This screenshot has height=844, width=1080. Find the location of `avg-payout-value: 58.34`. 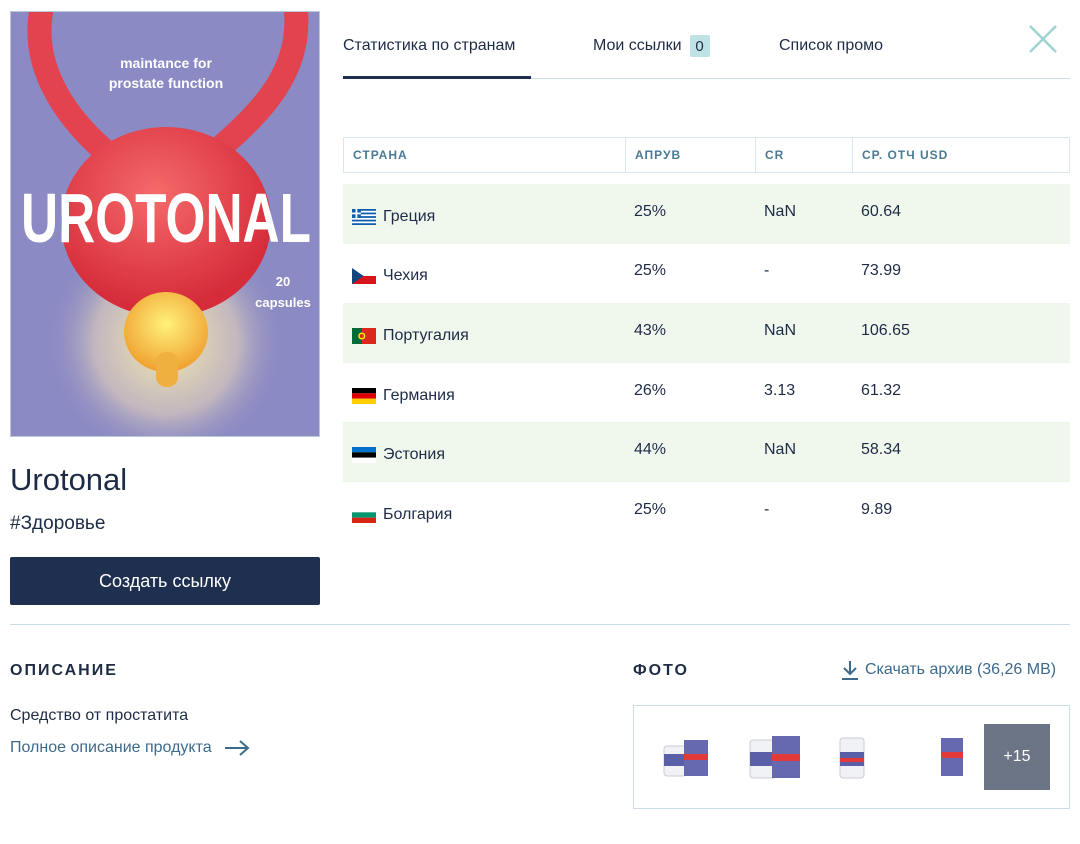

avg-payout-value: 58.34 is located at coordinates (881, 450).